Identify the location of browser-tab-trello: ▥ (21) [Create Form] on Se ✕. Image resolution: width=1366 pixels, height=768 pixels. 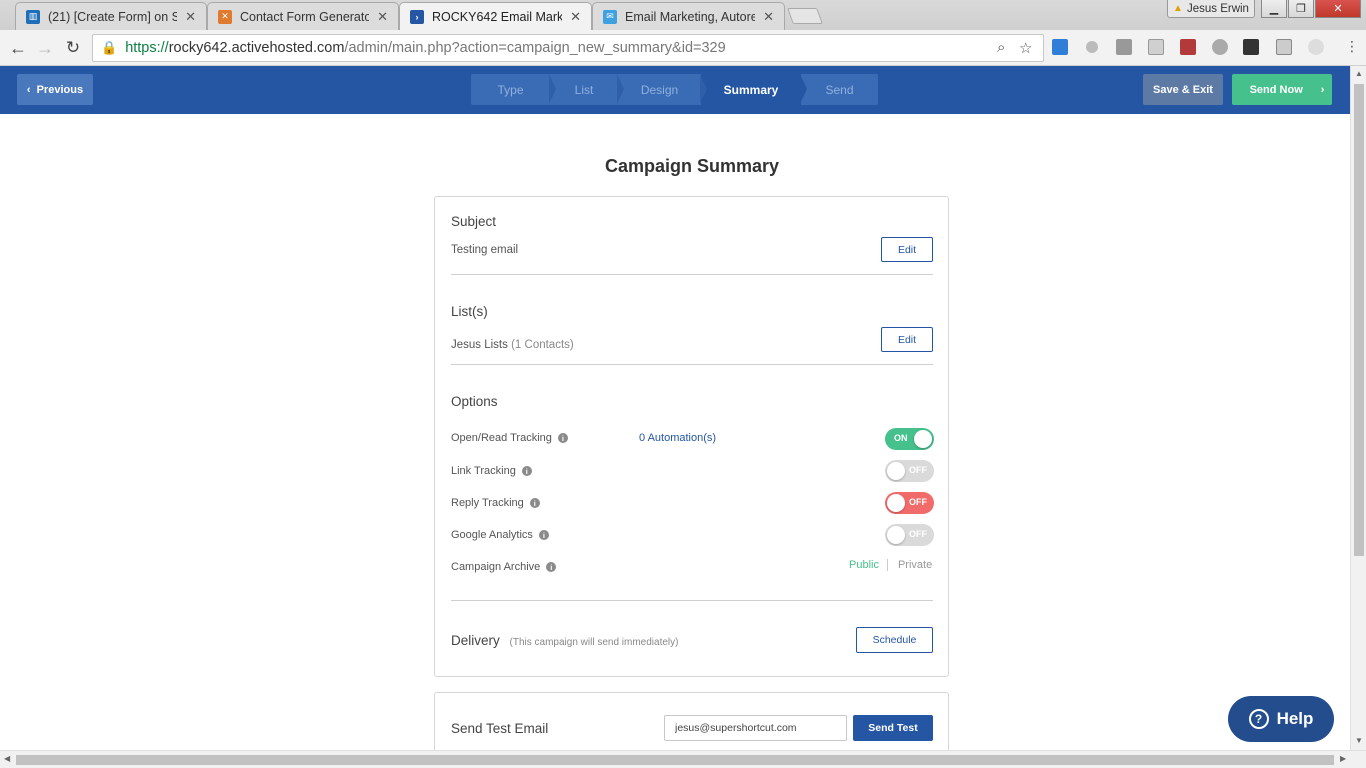
(111, 16).